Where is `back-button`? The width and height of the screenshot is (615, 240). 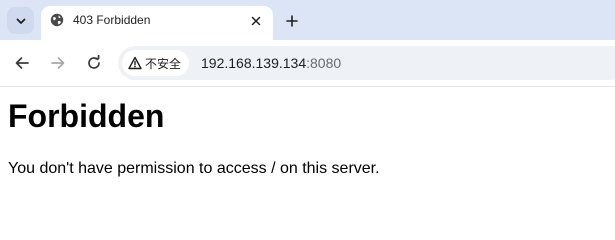
back-button is located at coordinates (22, 63).